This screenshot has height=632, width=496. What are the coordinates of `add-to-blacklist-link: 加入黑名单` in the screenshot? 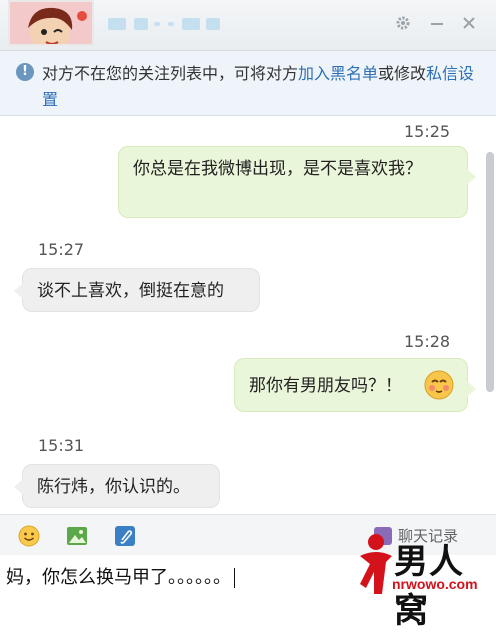 It's located at (338, 73).